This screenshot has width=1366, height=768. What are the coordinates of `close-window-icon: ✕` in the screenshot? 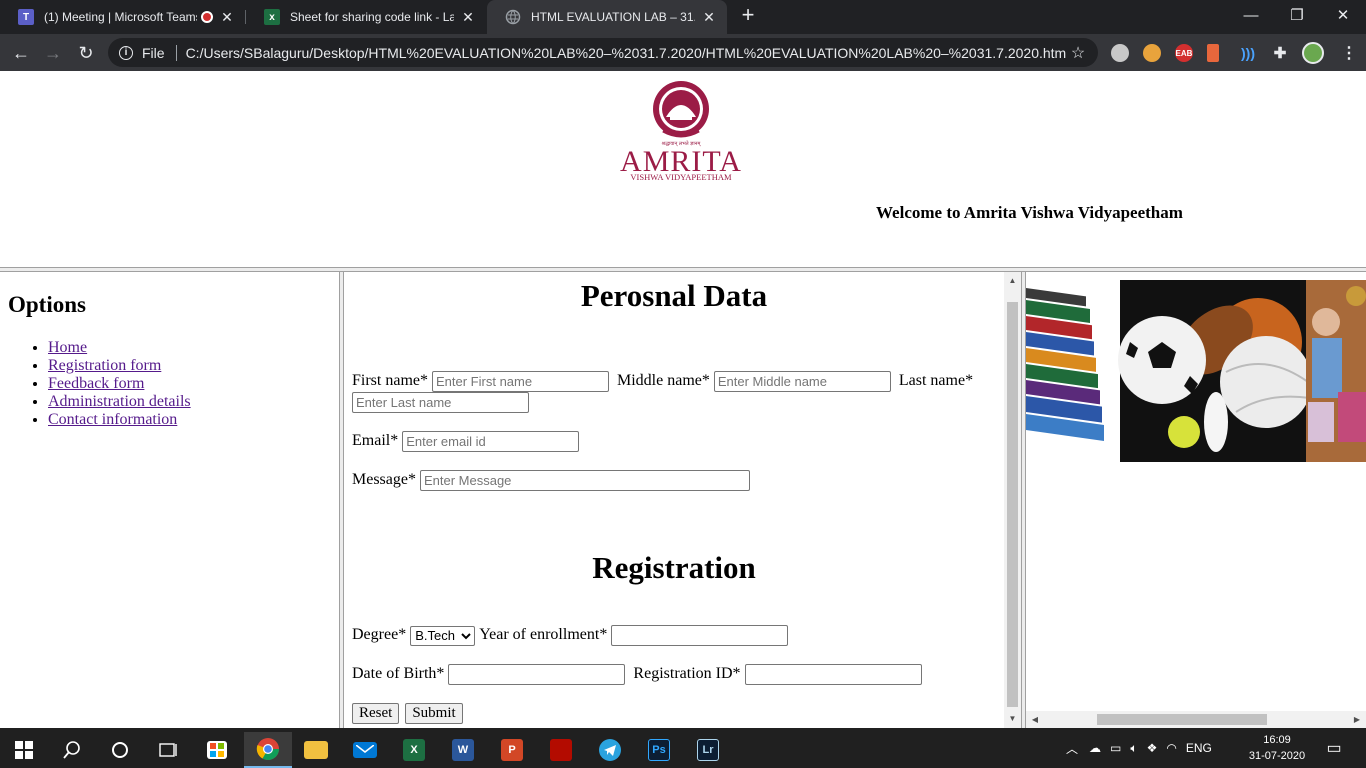 It's located at (1343, 15).